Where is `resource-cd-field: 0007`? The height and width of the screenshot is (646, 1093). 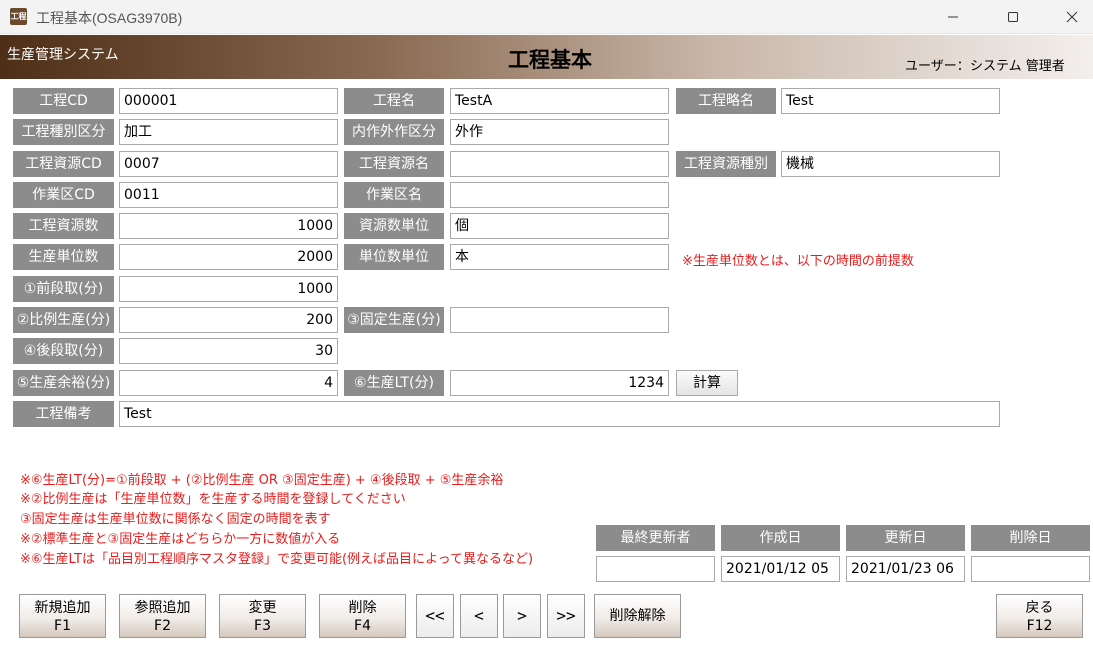 resource-cd-field: 0007 is located at coordinates (228, 164).